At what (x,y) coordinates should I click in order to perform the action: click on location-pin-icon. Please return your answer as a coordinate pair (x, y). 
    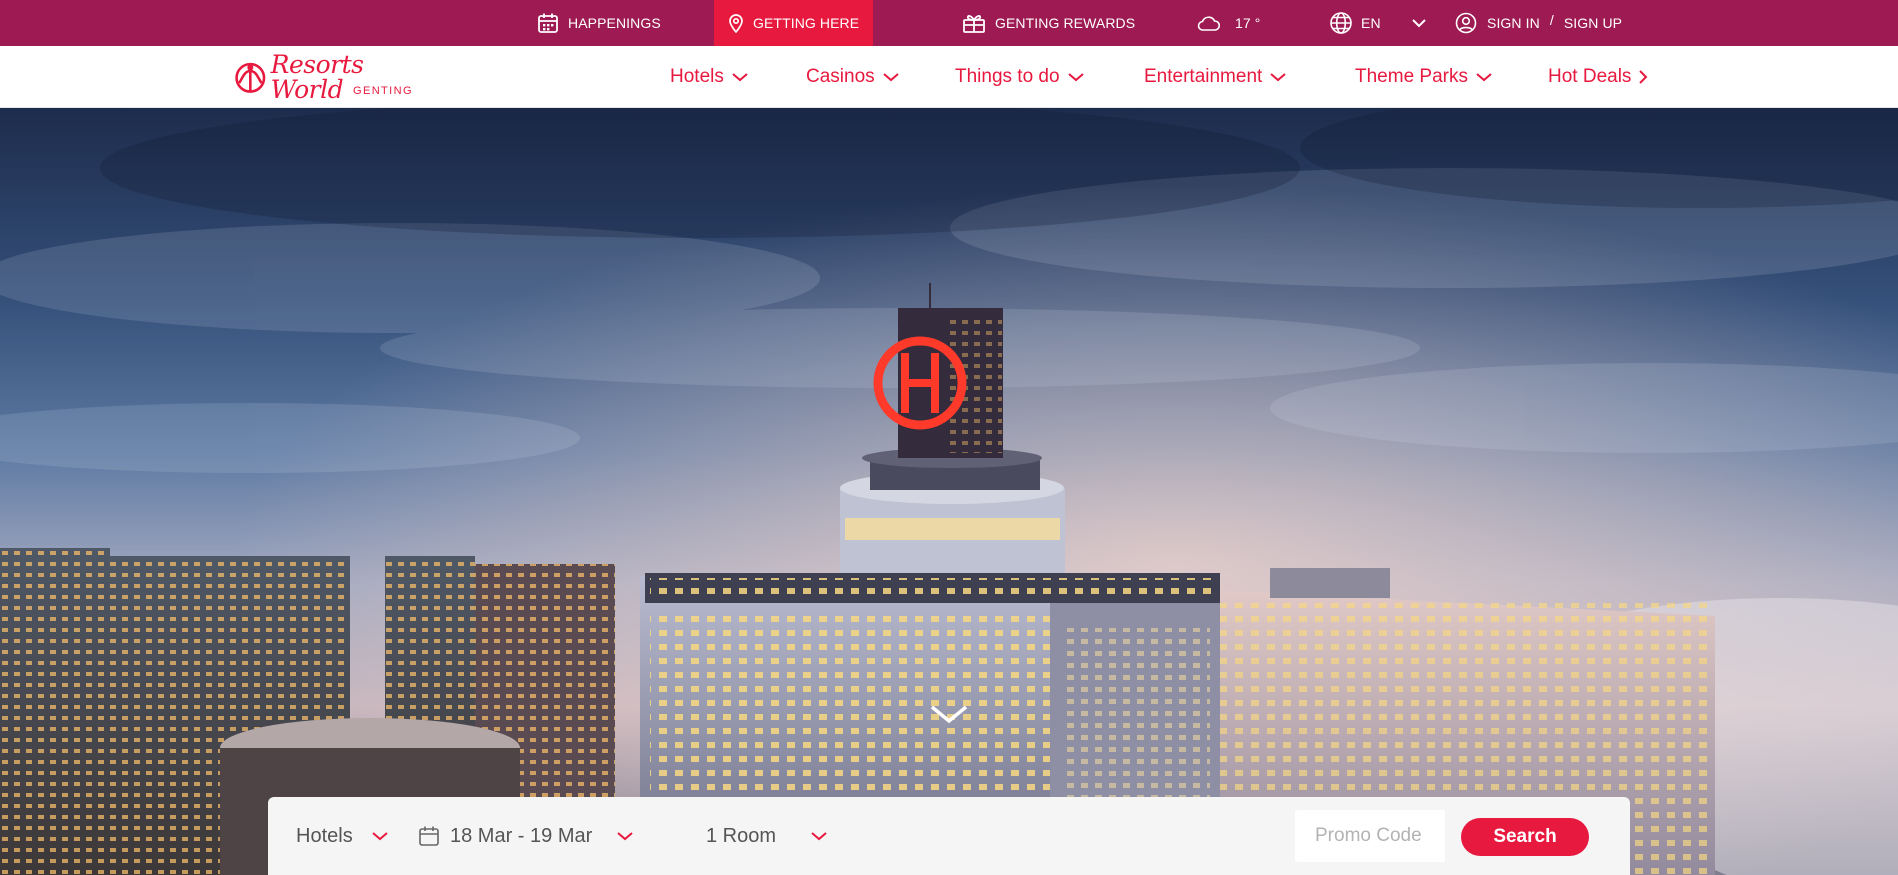
    Looking at the image, I should click on (736, 23).